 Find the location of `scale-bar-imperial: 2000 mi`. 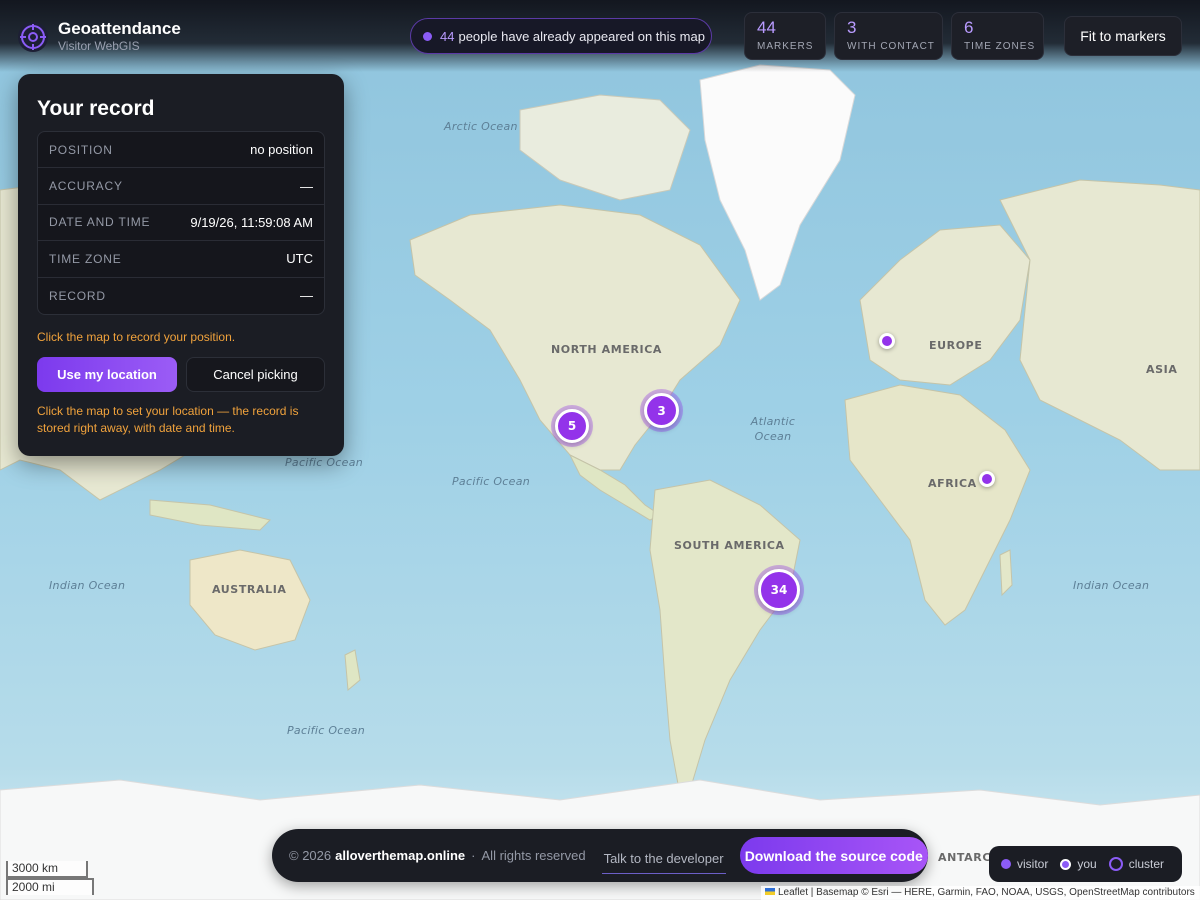

scale-bar-imperial: 2000 mi is located at coordinates (50, 886).